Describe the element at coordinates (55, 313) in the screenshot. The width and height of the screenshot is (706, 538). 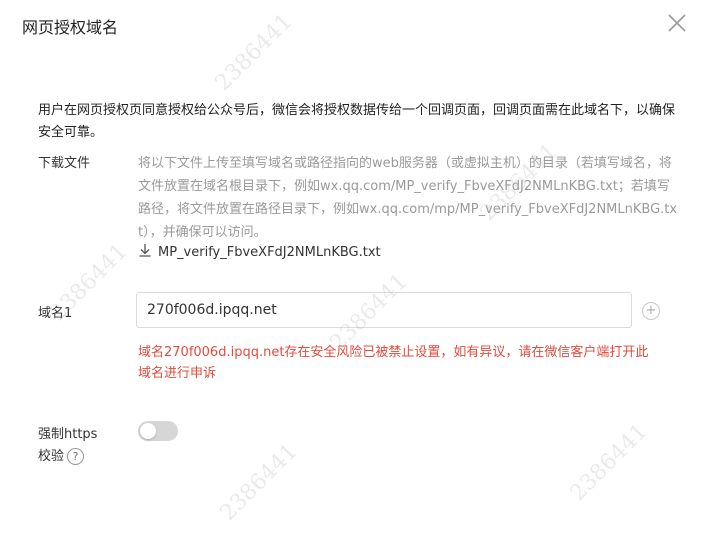
I see `domain-label: 域名1` at that location.